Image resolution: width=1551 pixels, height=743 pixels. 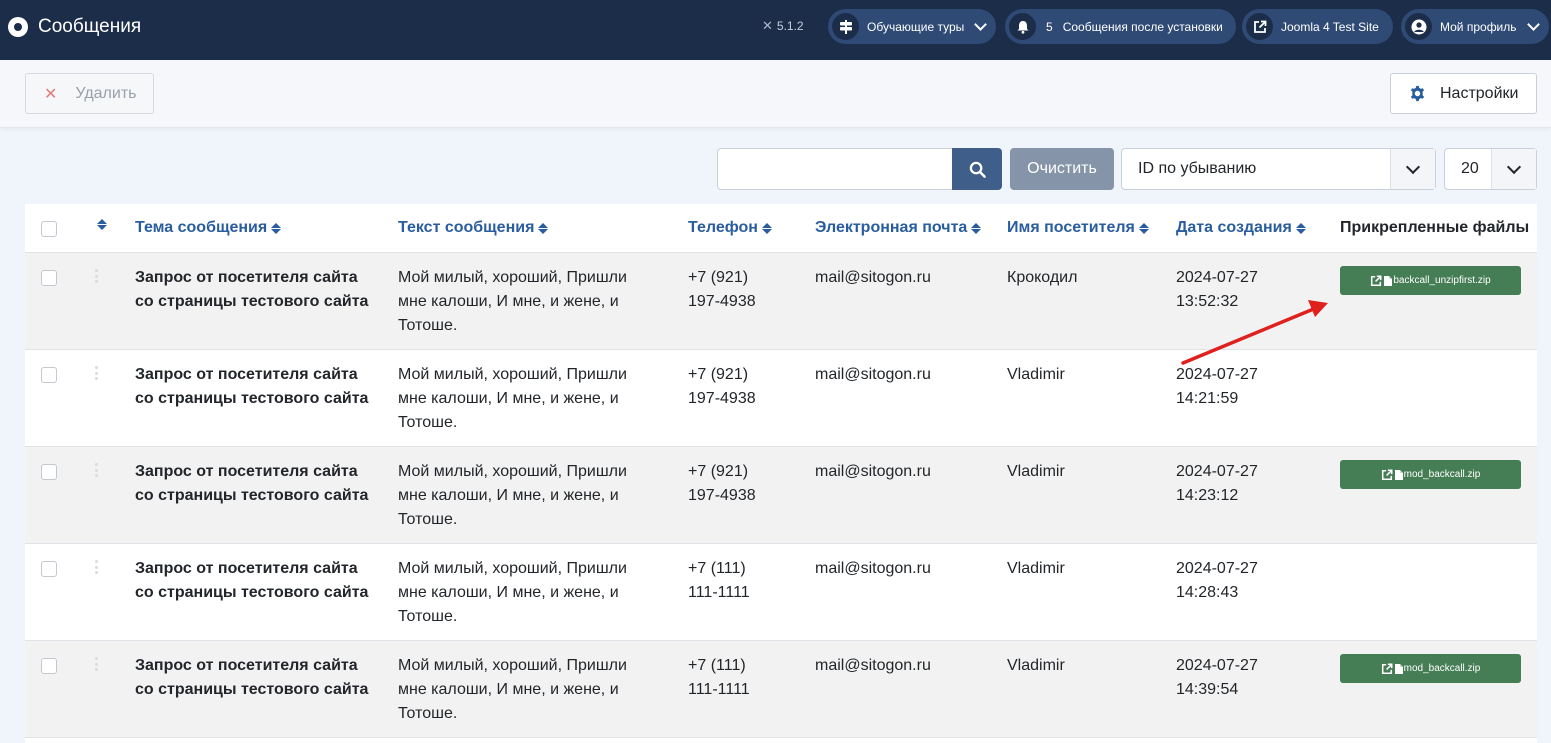 I want to click on column-header-subject: Тема сообщения, so click(x=208, y=228).